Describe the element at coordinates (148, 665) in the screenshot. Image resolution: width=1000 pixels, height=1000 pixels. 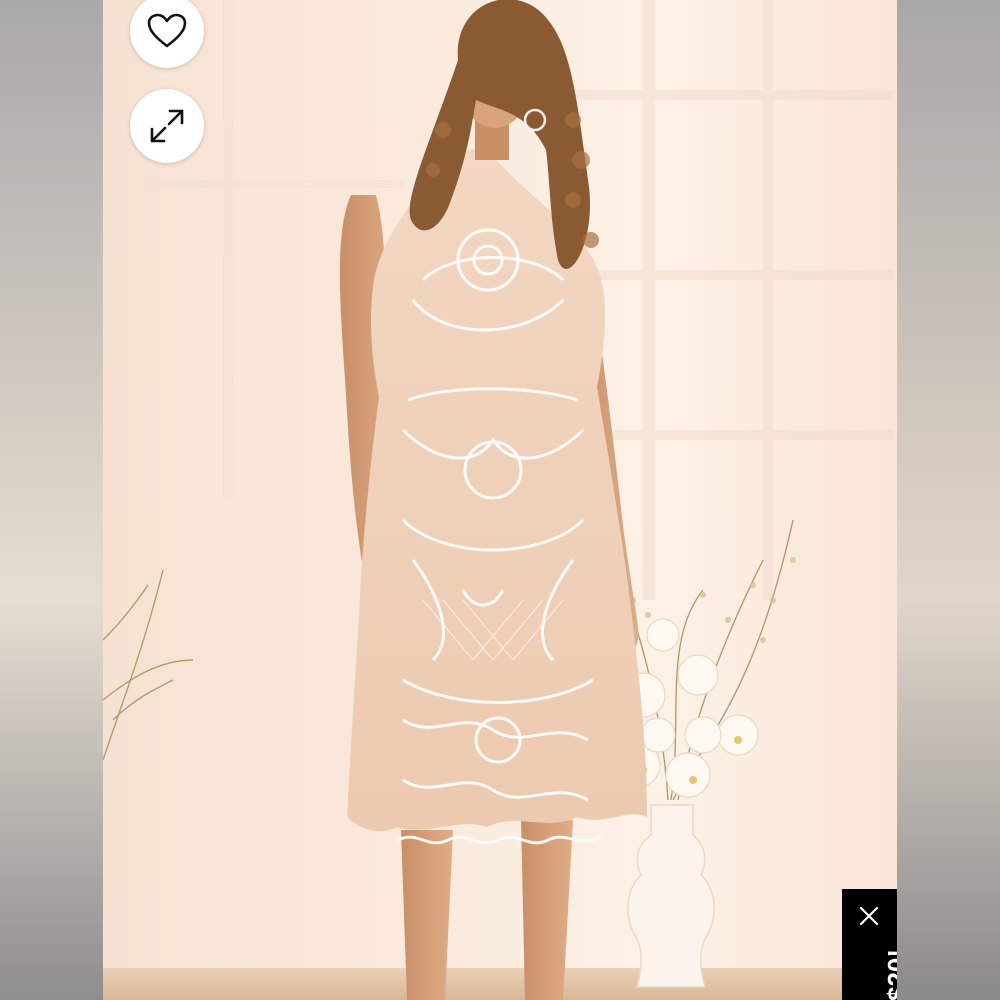
I see `left-flowers` at that location.